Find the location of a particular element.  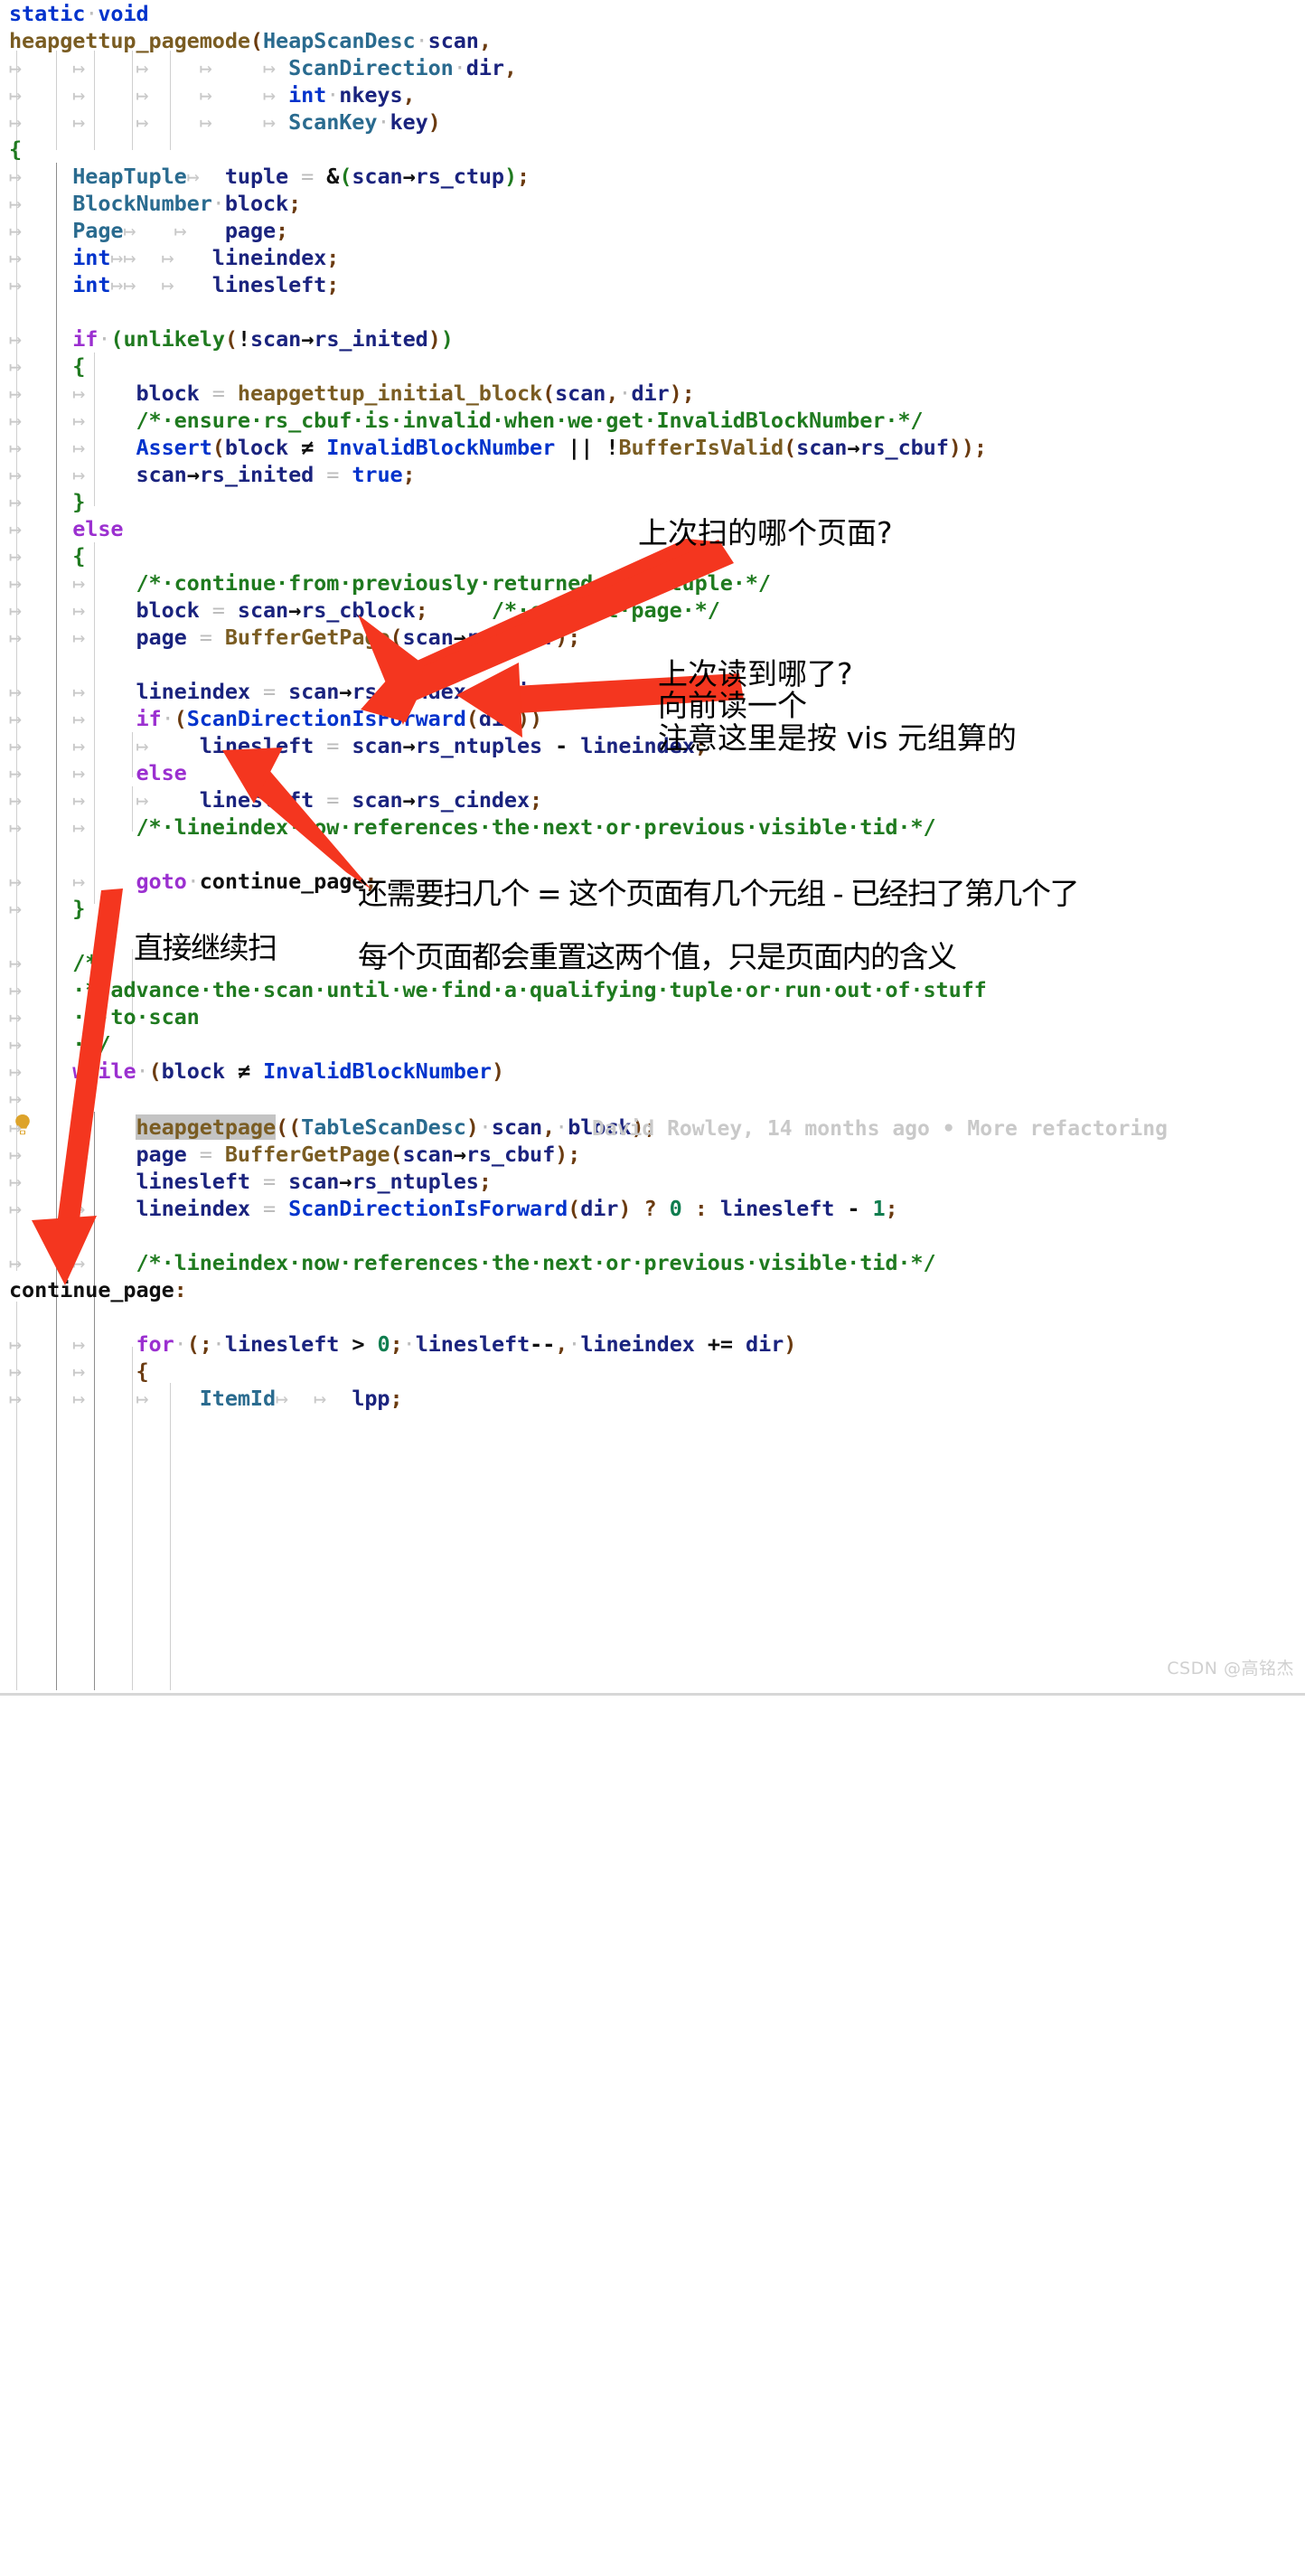

code-line: ↦ ↦ ↦ ↦ ↦ ScanKey·key) is located at coordinates (225, 122).